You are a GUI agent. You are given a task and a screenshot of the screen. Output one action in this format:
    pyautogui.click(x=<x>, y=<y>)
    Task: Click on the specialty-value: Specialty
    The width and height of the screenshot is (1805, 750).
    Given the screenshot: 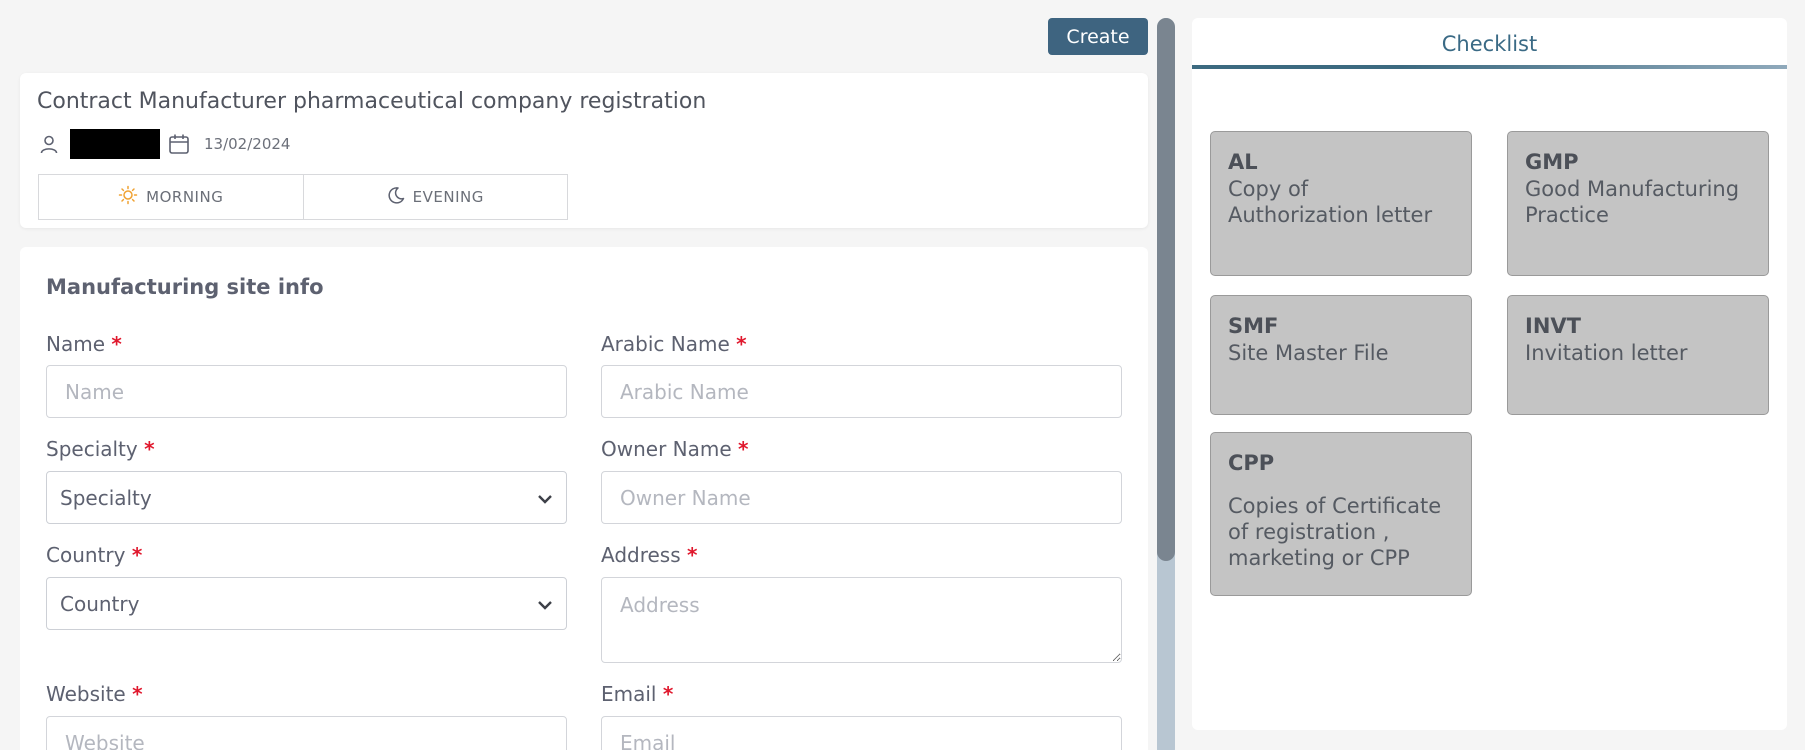 What is the action you would take?
    pyautogui.click(x=106, y=497)
    